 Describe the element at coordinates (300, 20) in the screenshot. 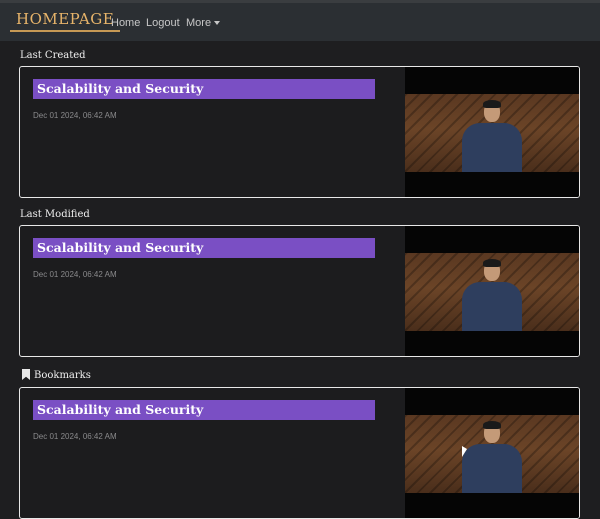

I see `top-navbar: HOMEPAGE Home Logout More` at that location.